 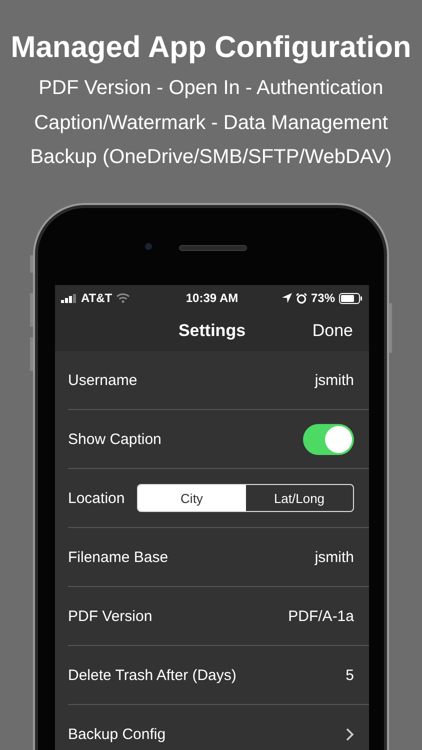 I want to click on alarm-clock-icon, so click(x=301, y=298).